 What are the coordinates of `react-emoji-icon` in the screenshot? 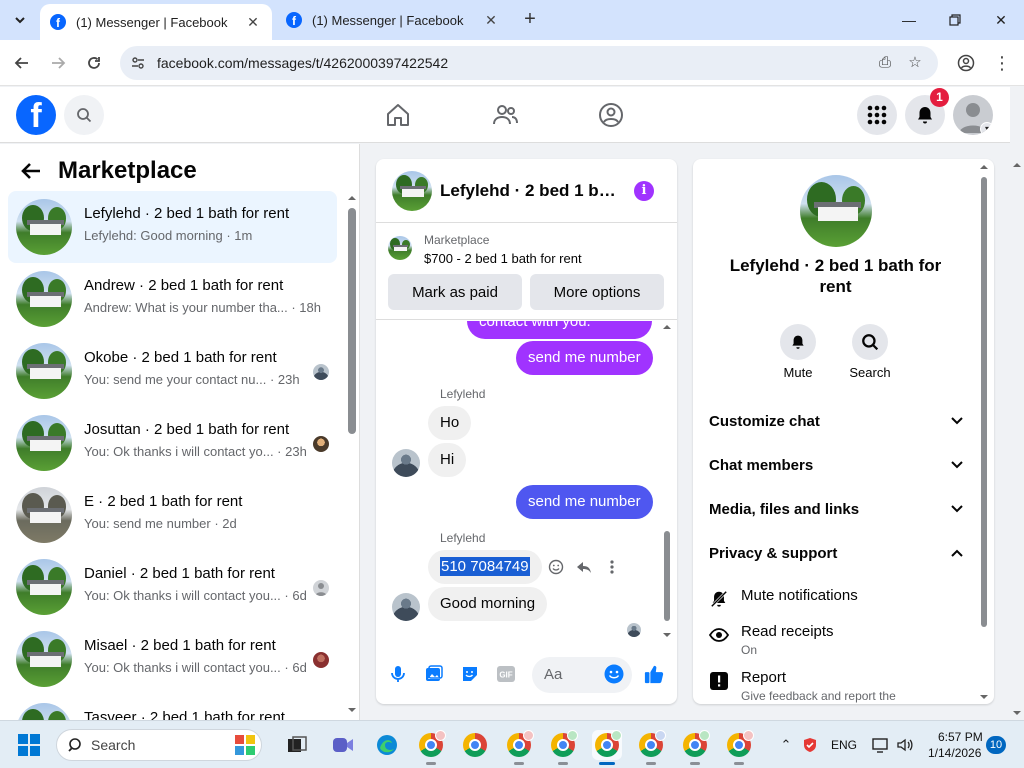 It's located at (556, 567).